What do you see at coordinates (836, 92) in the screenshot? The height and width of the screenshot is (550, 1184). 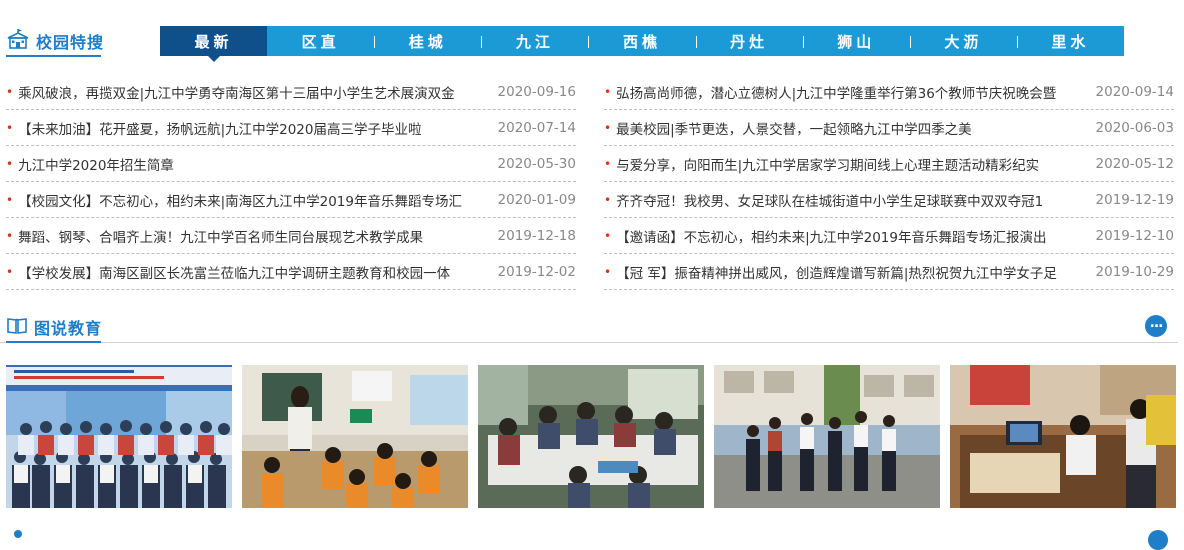 I see `news-title: 弘扬高尚师德，潜心立德树人|九江中学隆重举行第36个教师节庆祝晚会暨` at bounding box center [836, 92].